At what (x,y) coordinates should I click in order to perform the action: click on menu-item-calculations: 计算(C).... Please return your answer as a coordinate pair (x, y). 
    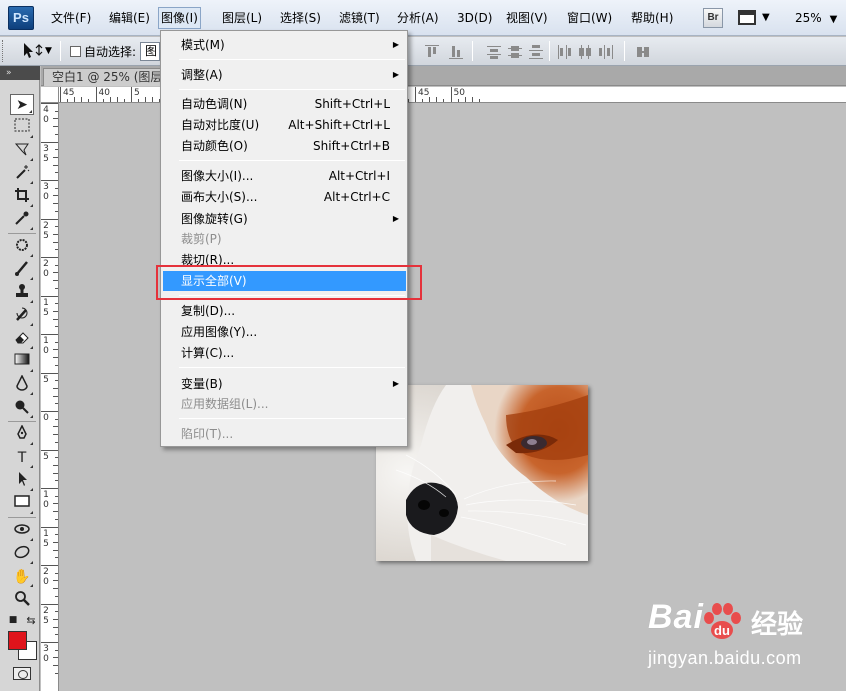
    Looking at the image, I should click on (285, 353).